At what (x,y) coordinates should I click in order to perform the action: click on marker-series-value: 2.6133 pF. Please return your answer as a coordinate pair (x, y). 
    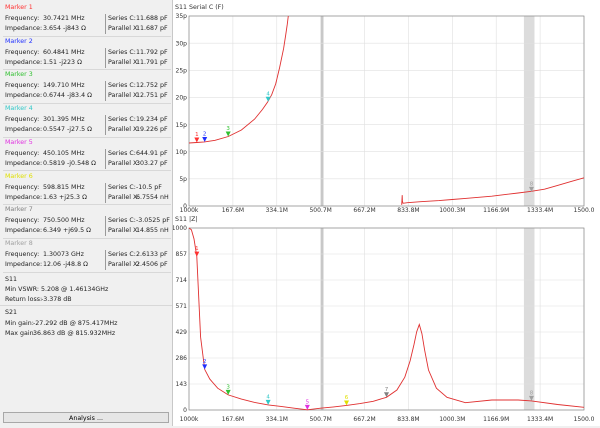
    Looking at the image, I should click on (152, 254).